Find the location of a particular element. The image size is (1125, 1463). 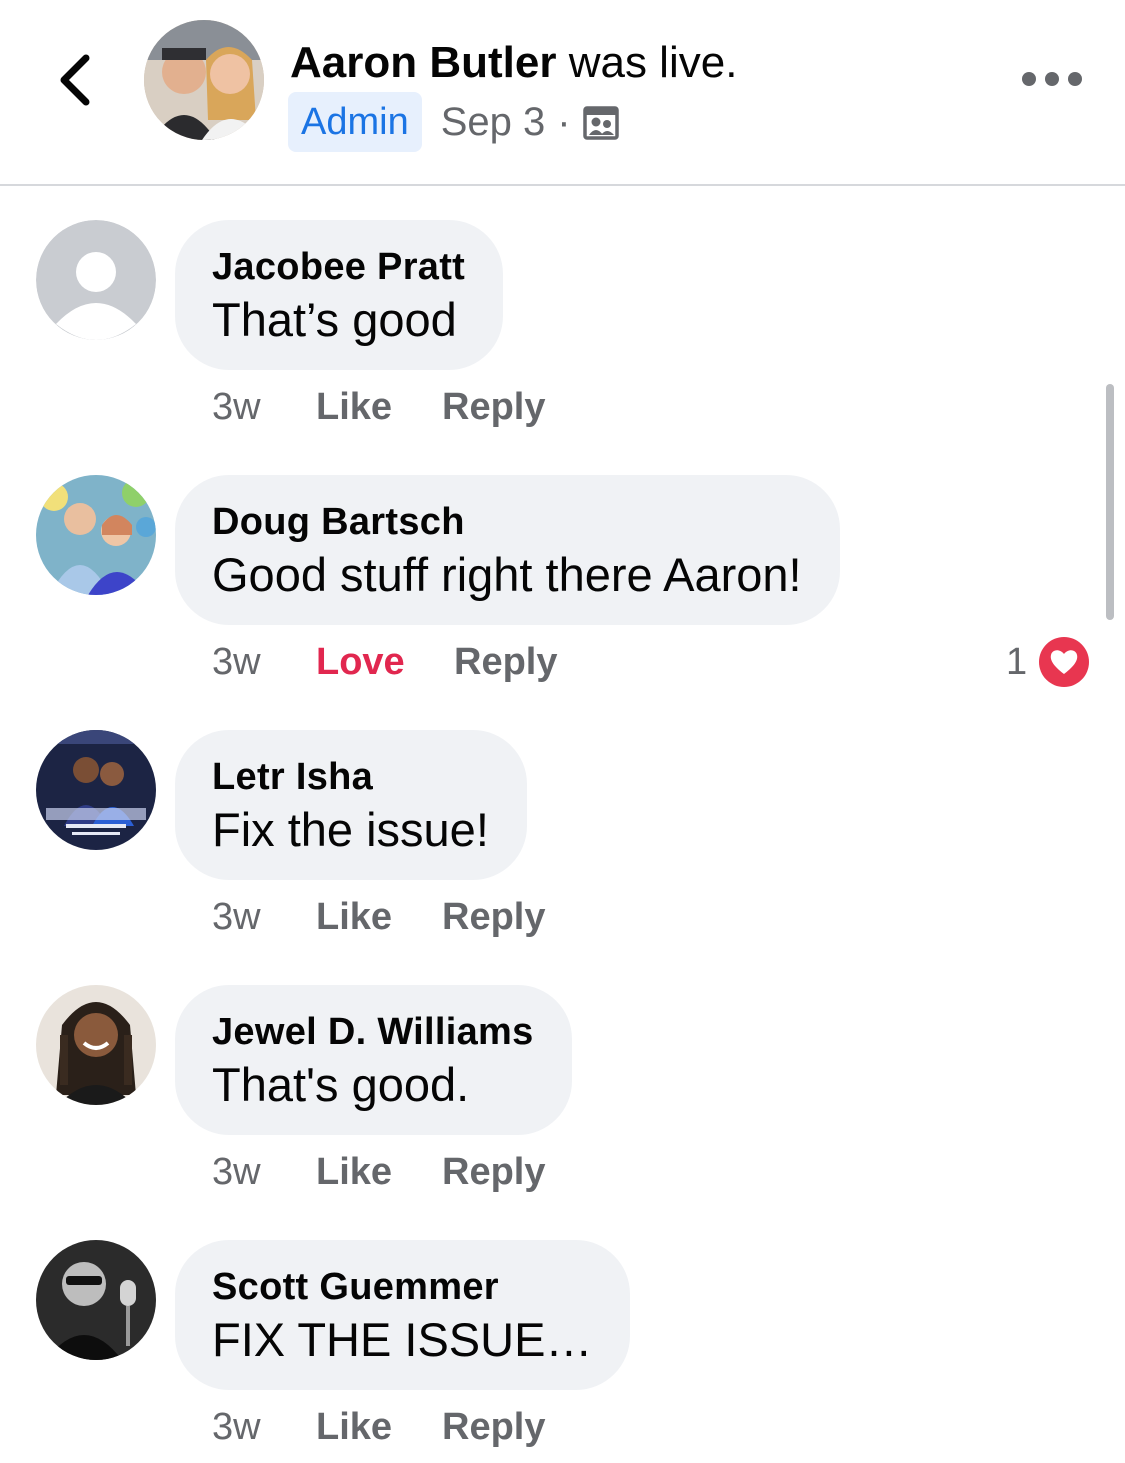

reaction-count: 1 is located at coordinates (1017, 661).